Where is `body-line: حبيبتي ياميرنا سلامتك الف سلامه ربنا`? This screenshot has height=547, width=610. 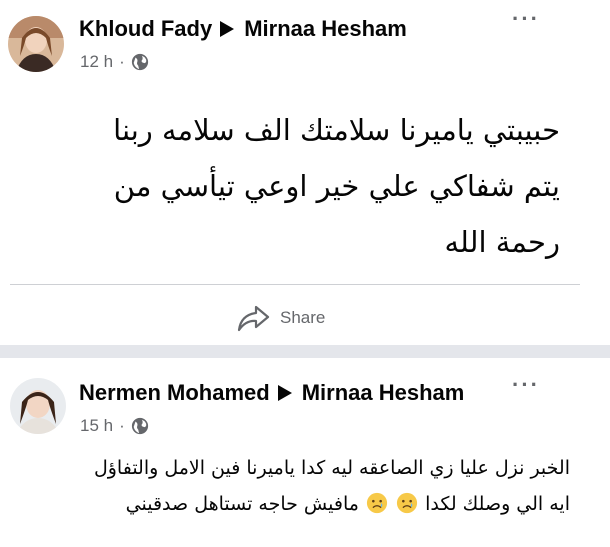
body-line: حبيبتي ياميرنا سلامتك الف سلامه ربنا is located at coordinates (336, 130).